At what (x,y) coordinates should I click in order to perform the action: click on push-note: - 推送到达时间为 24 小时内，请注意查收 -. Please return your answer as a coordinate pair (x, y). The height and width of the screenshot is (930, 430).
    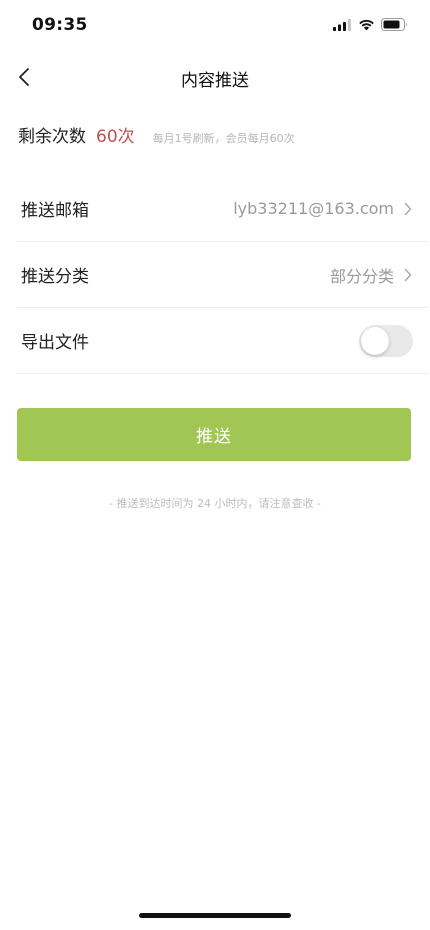
    Looking at the image, I should click on (215, 503).